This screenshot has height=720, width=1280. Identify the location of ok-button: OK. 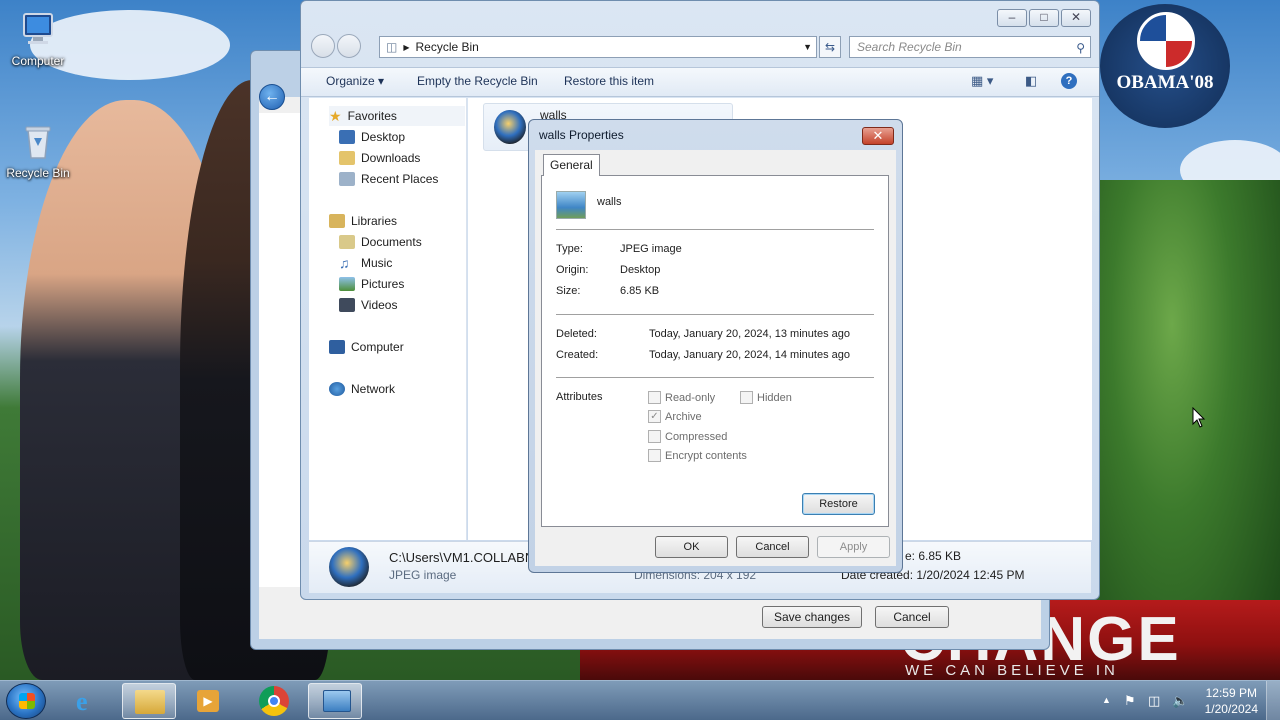
(691, 547).